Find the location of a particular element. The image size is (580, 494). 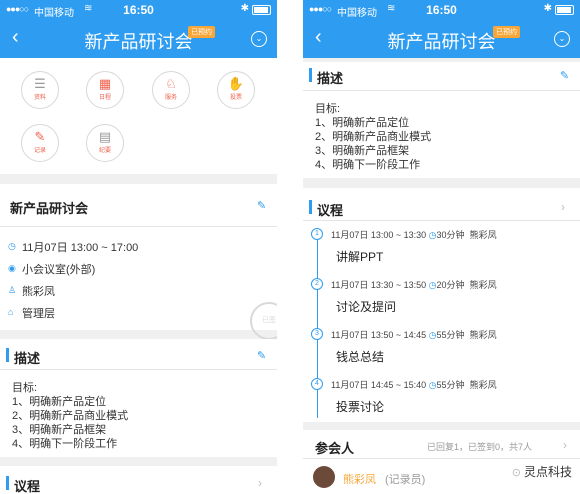

function-button-service: ♘ 服务 is located at coordinates (171, 90).